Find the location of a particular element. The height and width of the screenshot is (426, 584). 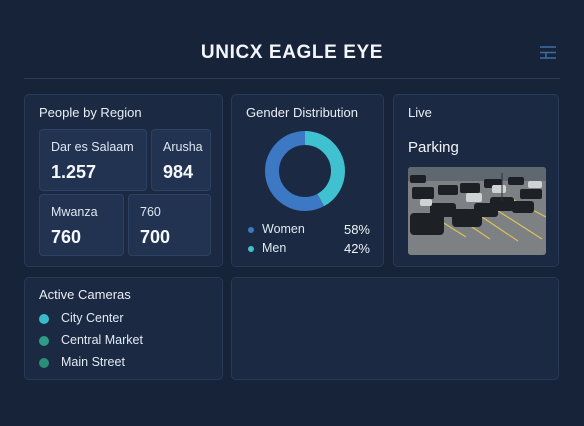

menu-icon is located at coordinates (548, 52).